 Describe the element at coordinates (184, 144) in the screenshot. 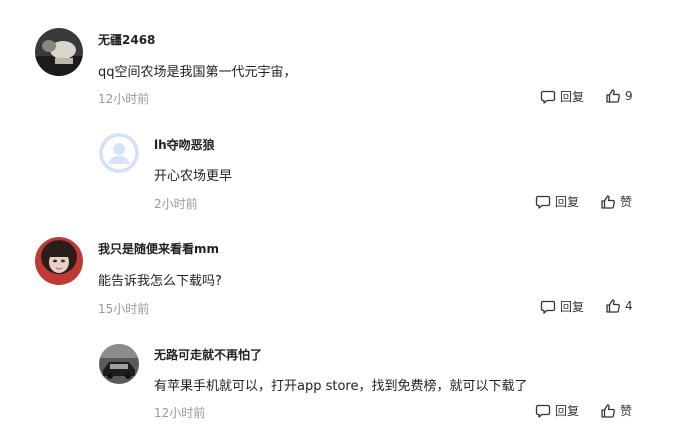

I see `username: lh夺吻恶狼` at that location.